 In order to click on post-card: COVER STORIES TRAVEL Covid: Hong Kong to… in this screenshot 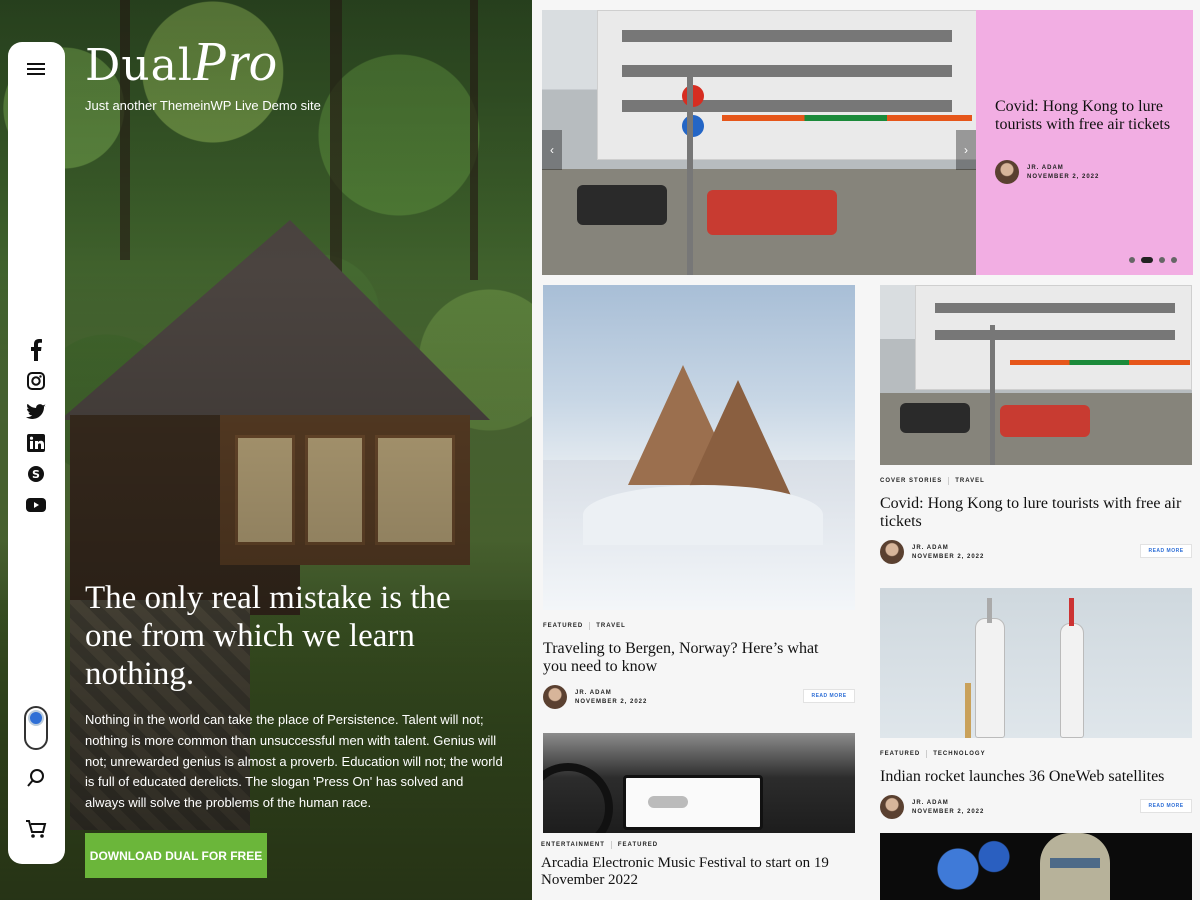, I will do `click(1036, 430)`.